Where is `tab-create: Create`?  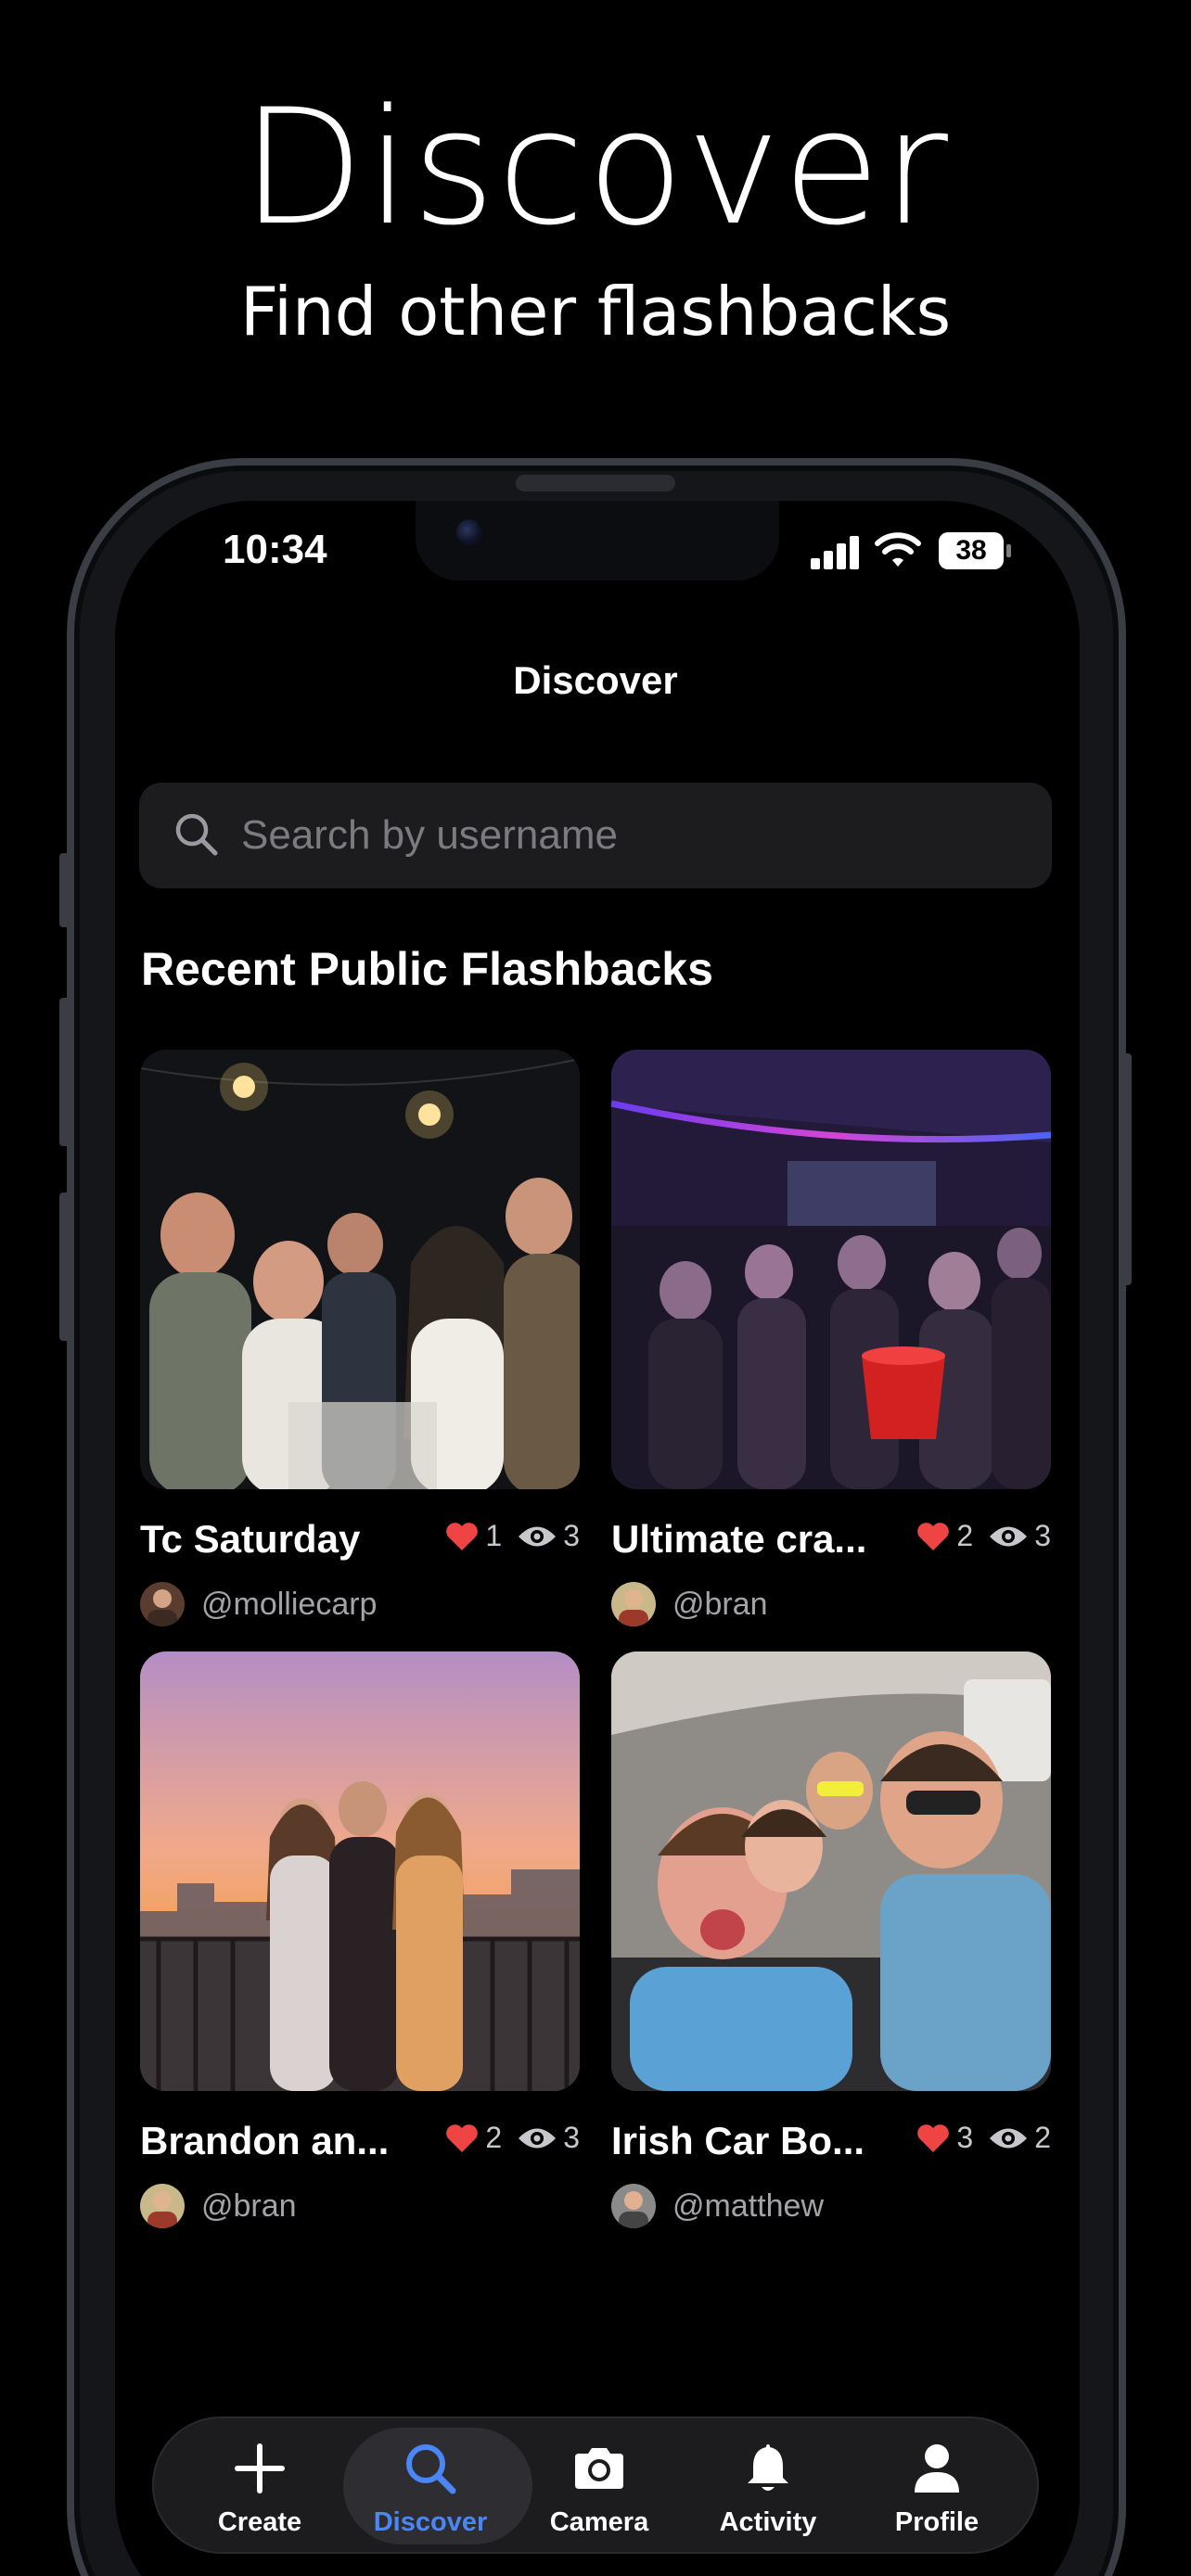 tab-create: Create is located at coordinates (259, 2487).